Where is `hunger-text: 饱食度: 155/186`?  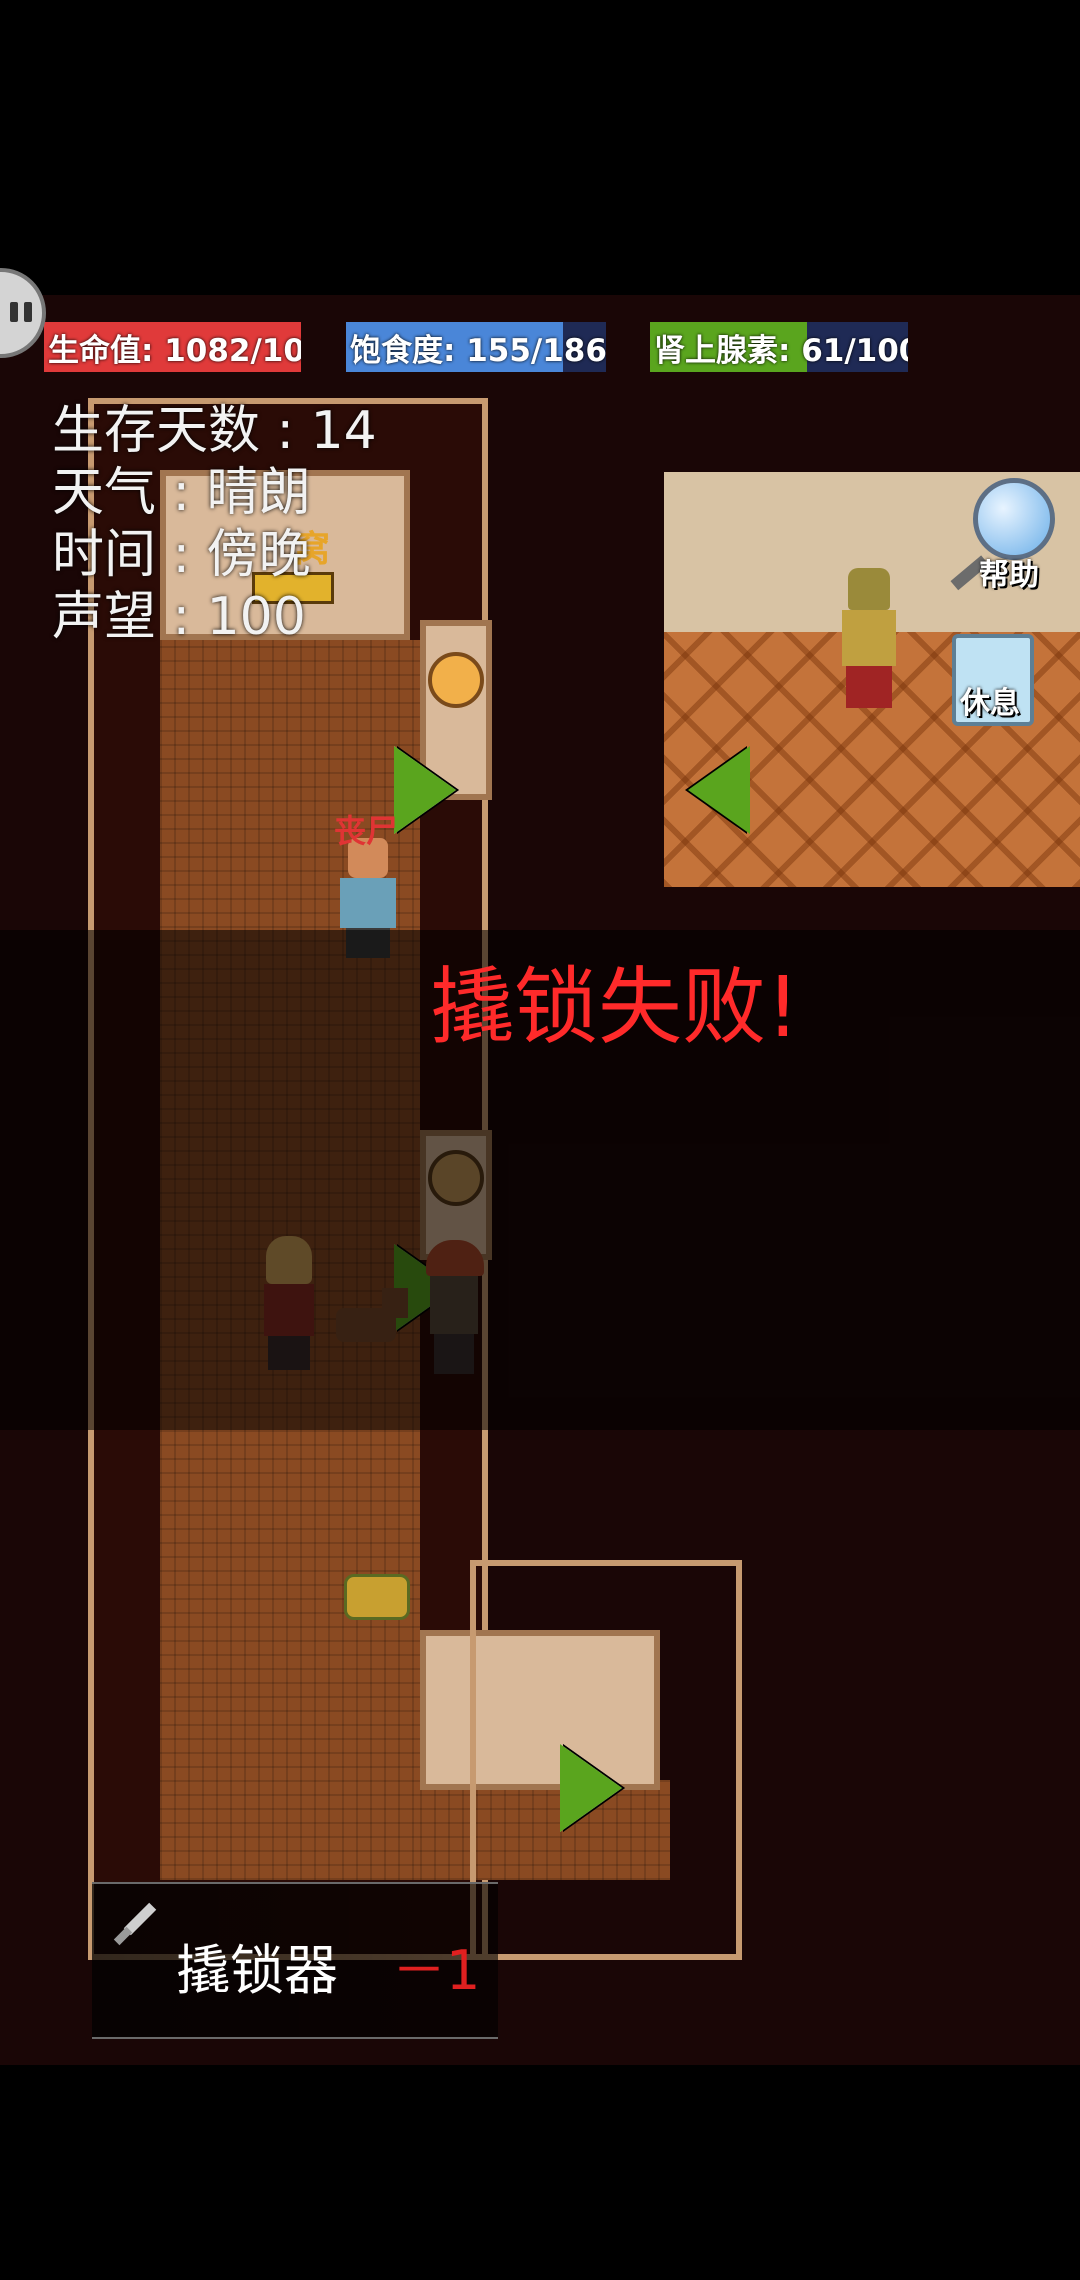 hunger-text: 饱食度: 155/186 is located at coordinates (478, 350).